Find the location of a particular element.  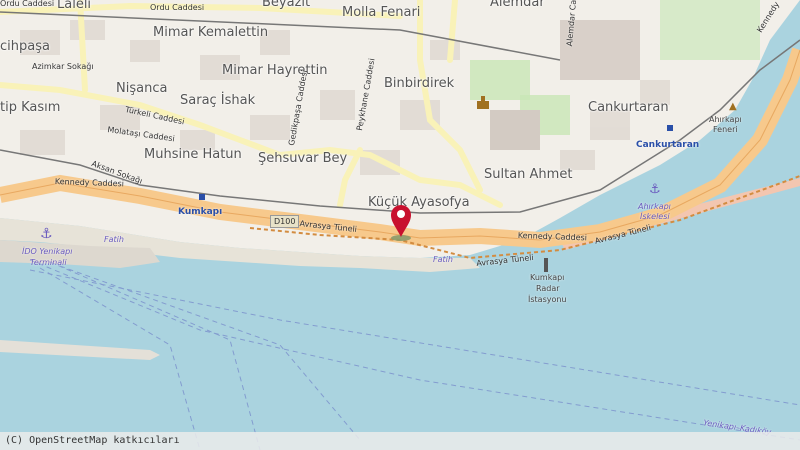

label-azimkar-sokagi: Azimkar Sokağı is located at coordinates (63, 66).